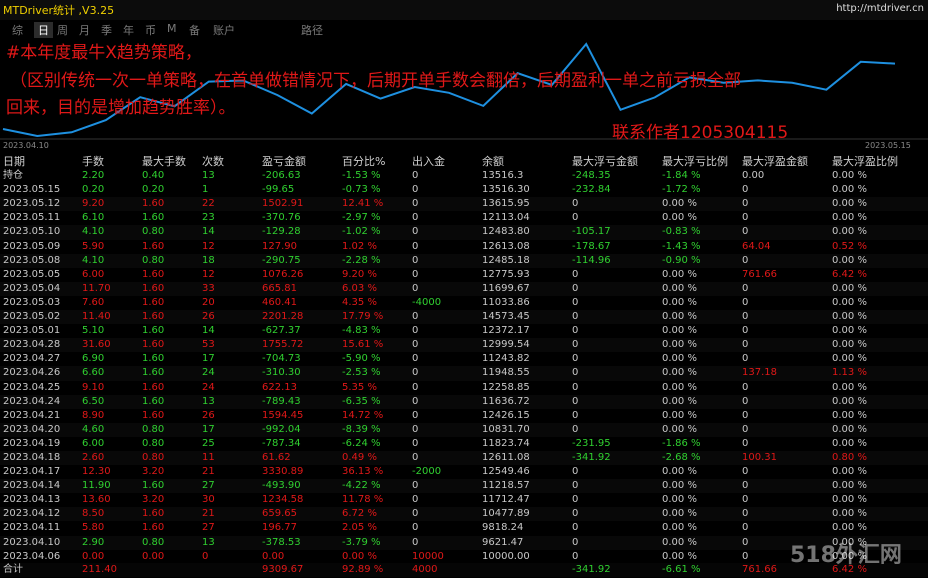 Image resolution: width=928 pixels, height=578 pixels. Describe the element at coordinates (153, 542) in the screenshot. I see `cell-2: 0.80` at that location.